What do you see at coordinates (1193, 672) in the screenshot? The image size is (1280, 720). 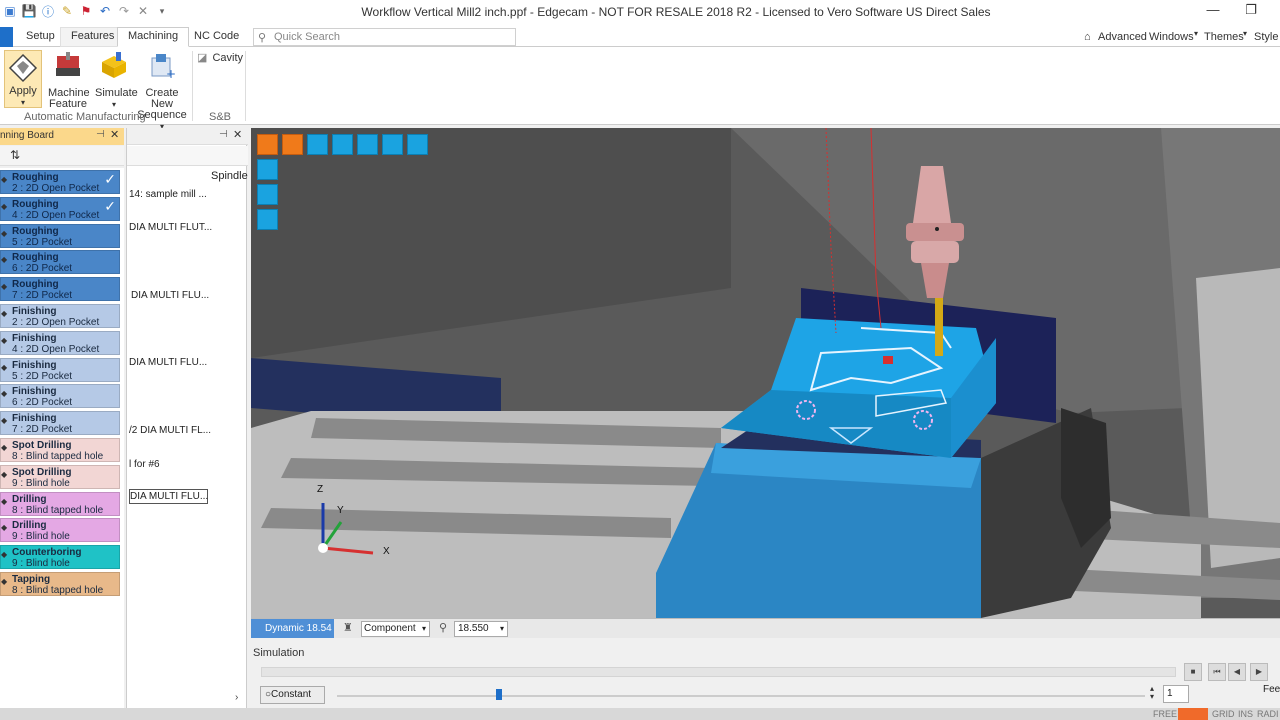 I see `stop-button: ■` at bounding box center [1193, 672].